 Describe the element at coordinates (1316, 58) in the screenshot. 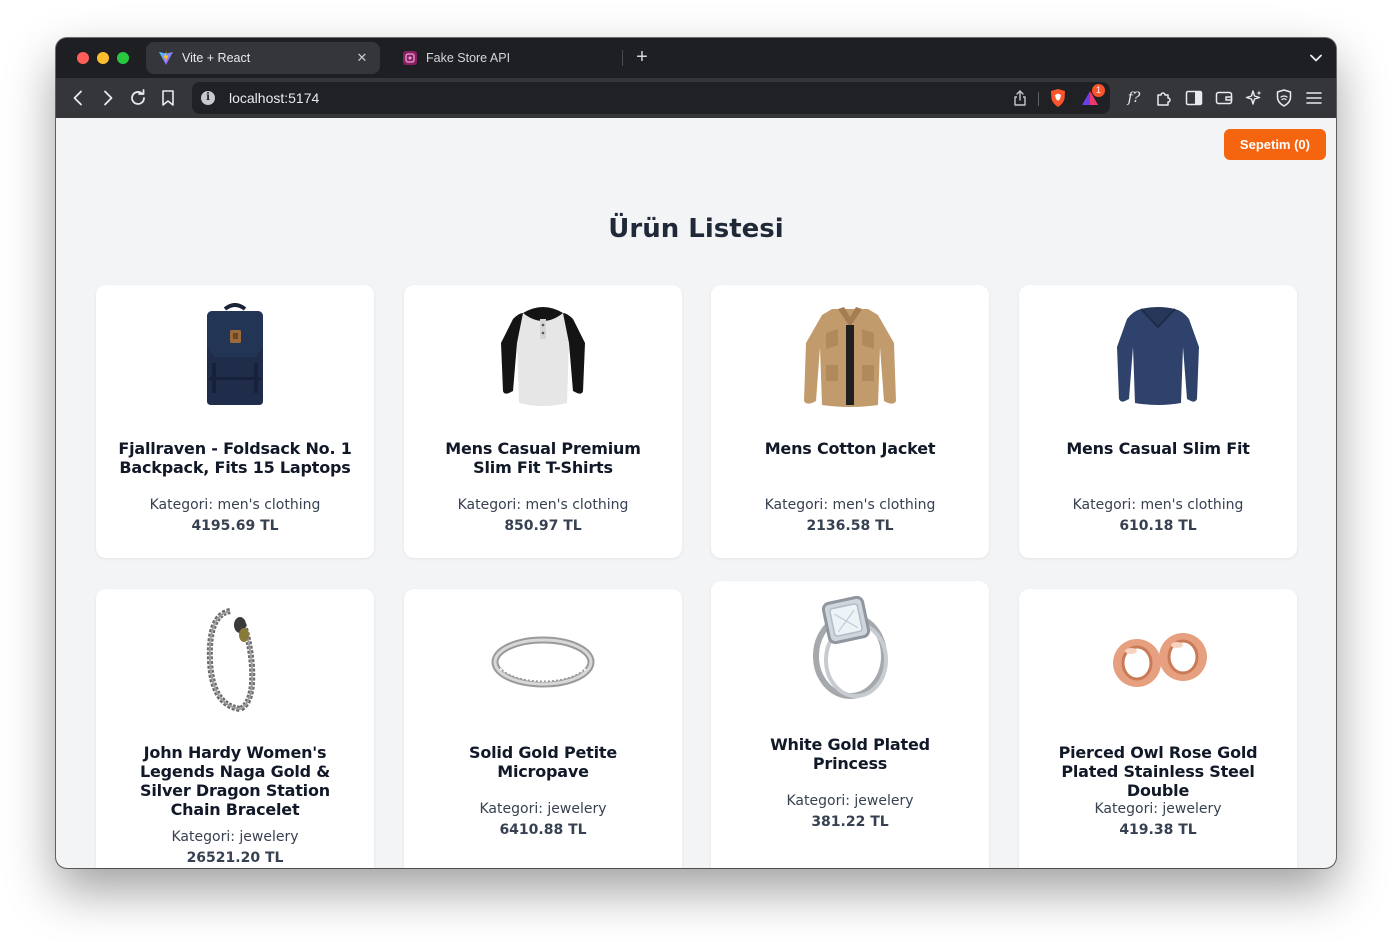

I see `tab-list-chevron-icon` at that location.